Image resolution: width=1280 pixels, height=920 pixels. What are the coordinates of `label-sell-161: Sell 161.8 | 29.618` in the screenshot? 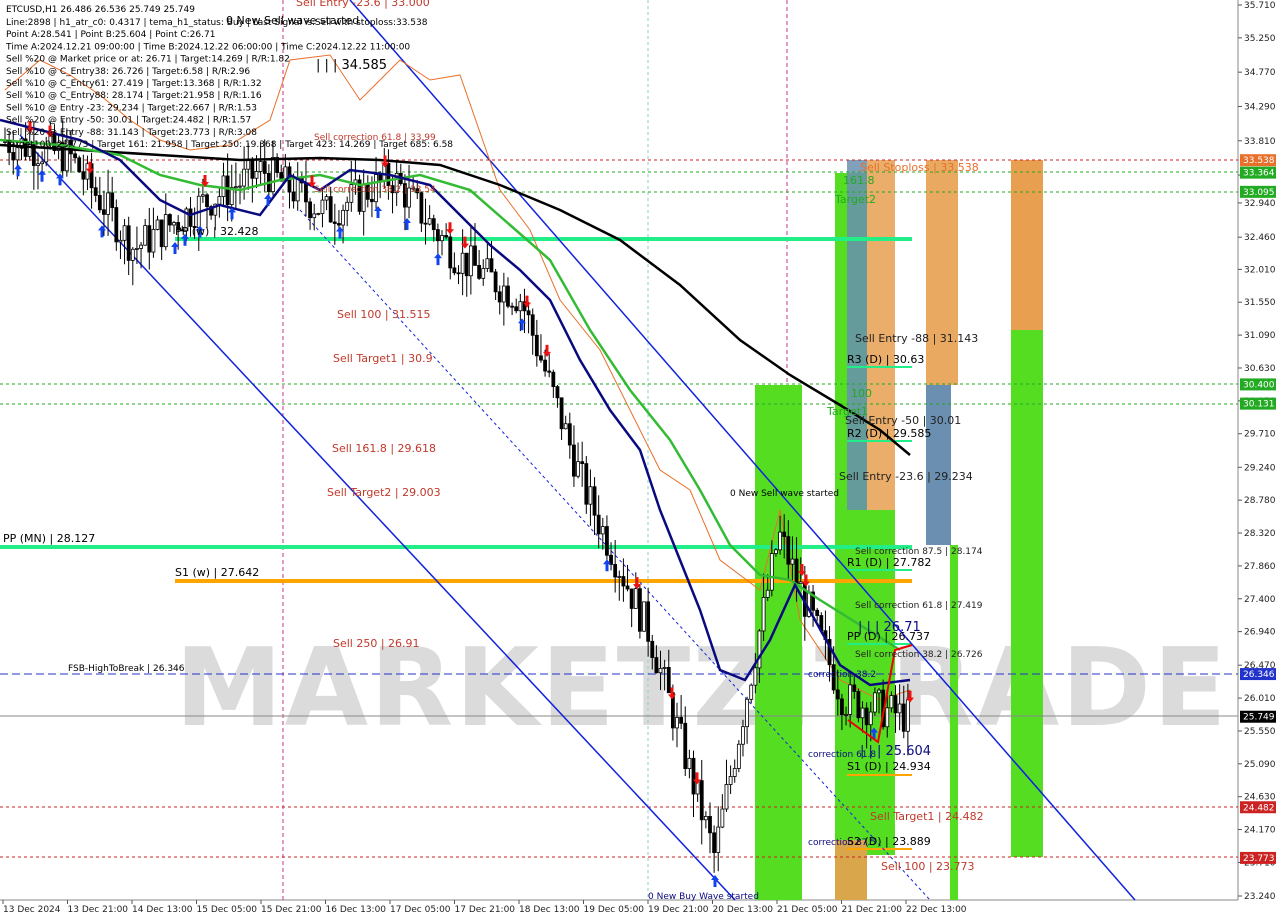 It's located at (384, 448).